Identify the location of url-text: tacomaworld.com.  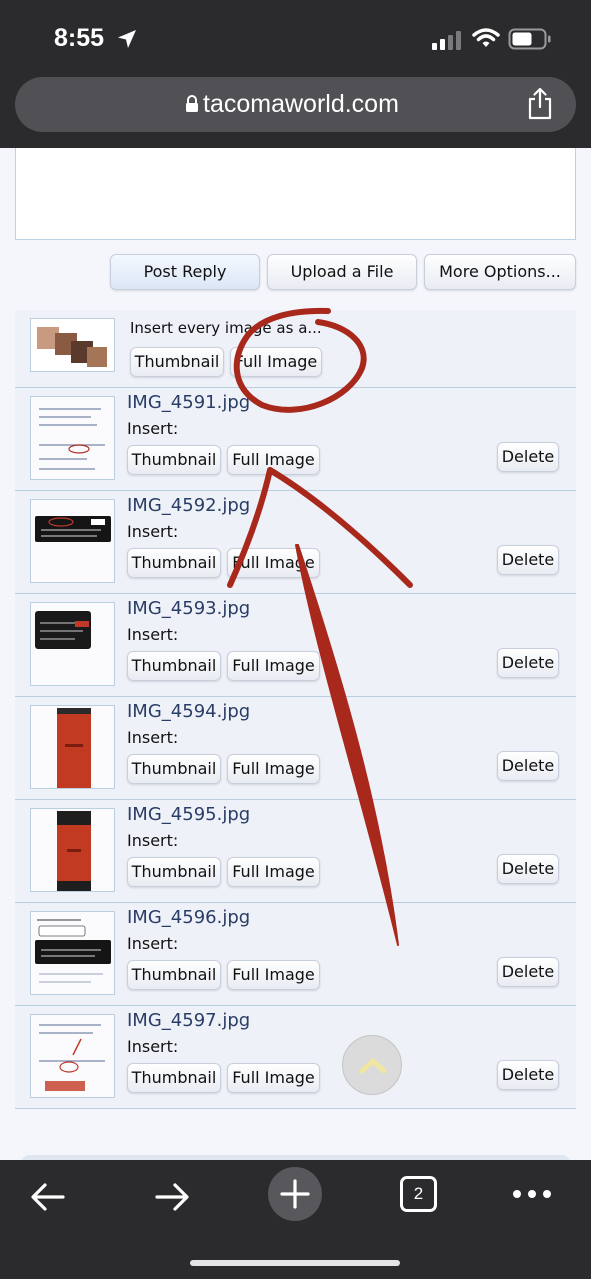
(301, 104).